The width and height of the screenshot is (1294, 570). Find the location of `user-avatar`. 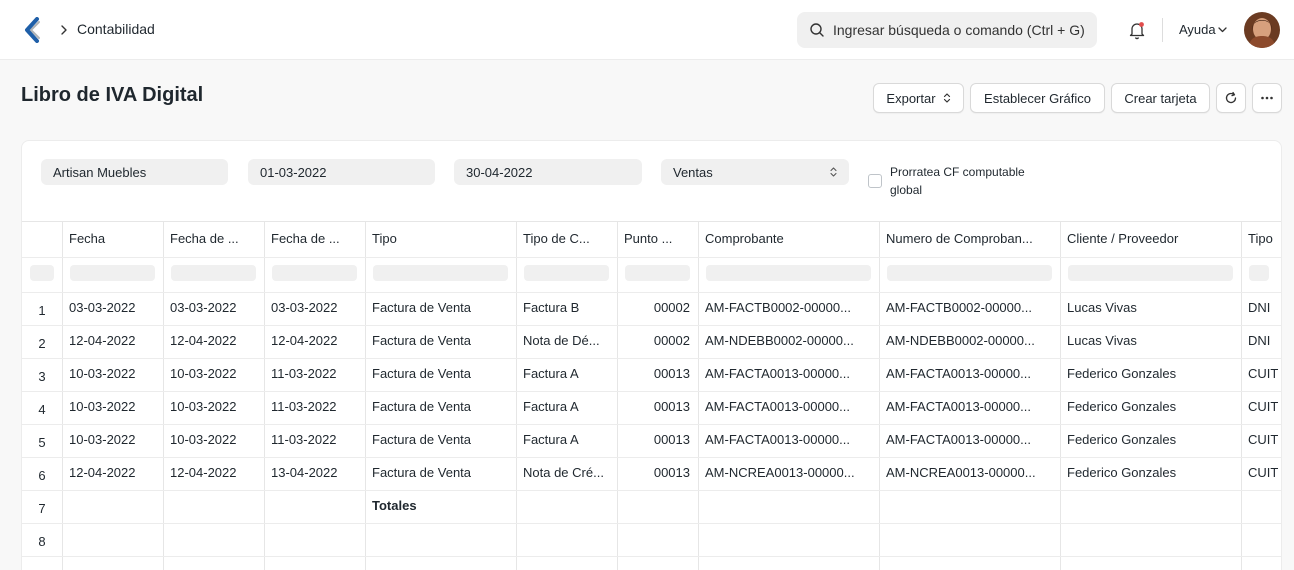

user-avatar is located at coordinates (1262, 30).